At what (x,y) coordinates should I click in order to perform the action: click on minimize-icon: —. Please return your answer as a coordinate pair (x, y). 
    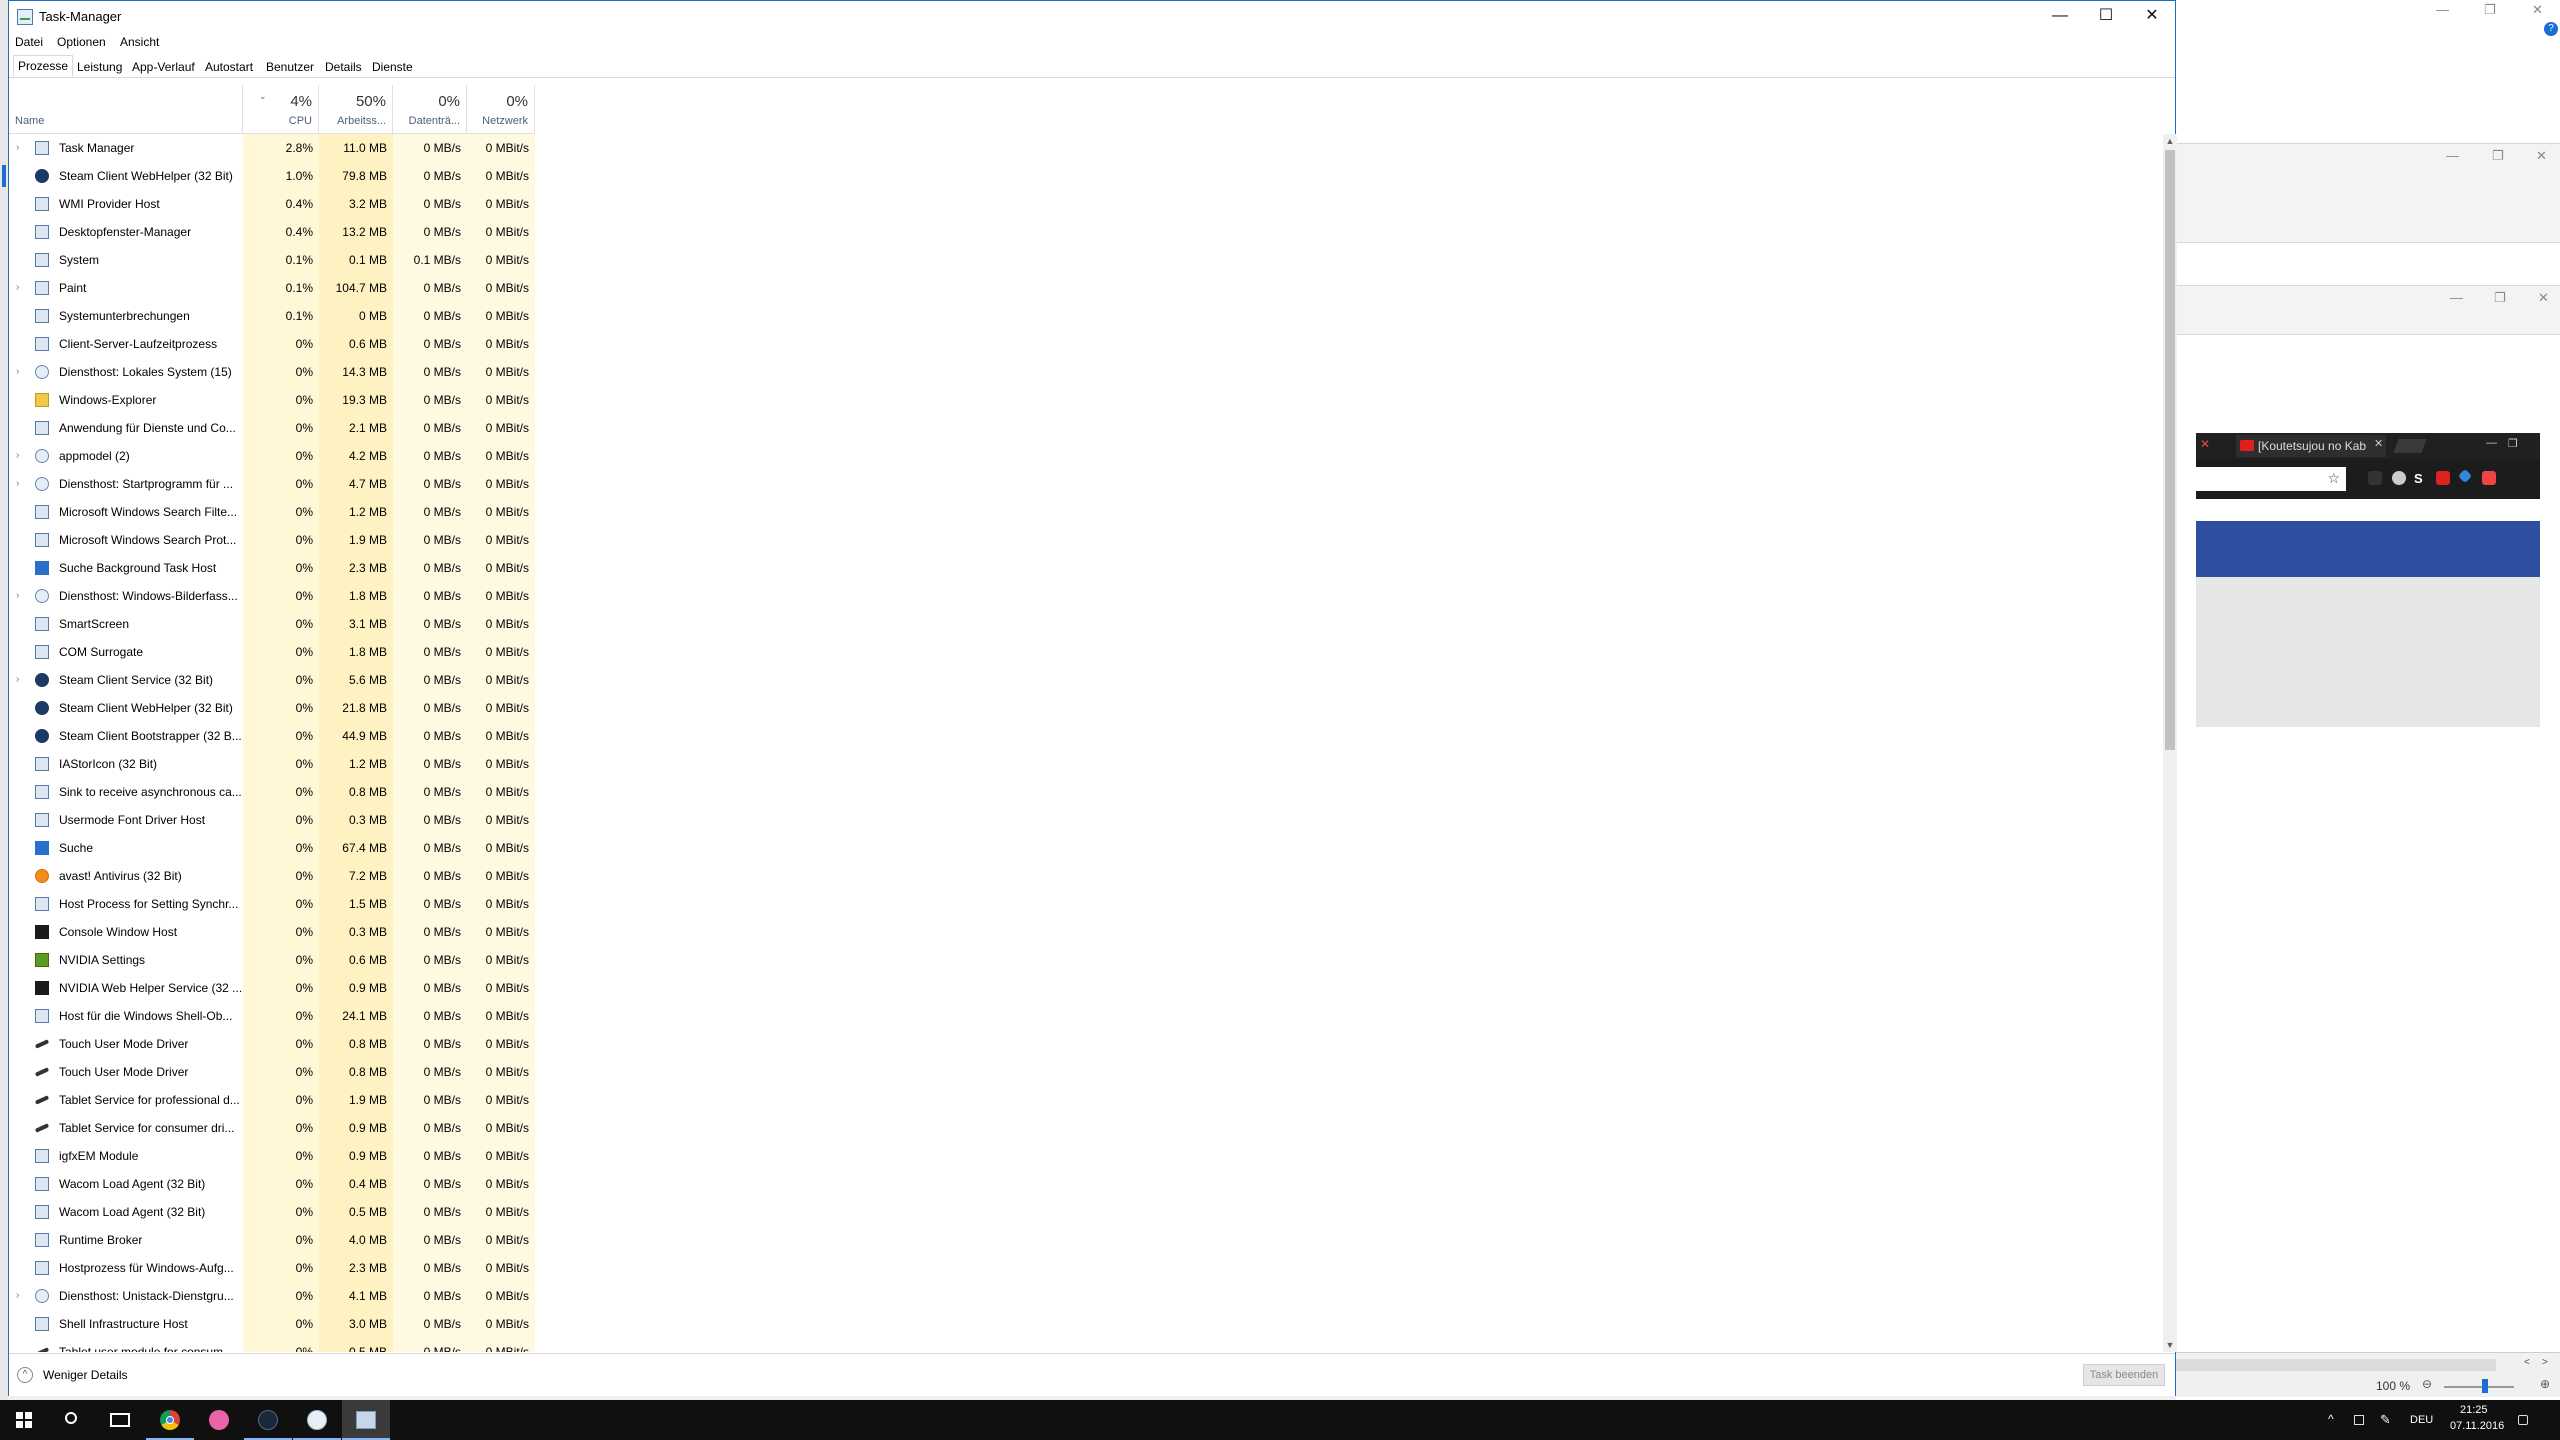
    Looking at the image, I should click on (2491, 443).